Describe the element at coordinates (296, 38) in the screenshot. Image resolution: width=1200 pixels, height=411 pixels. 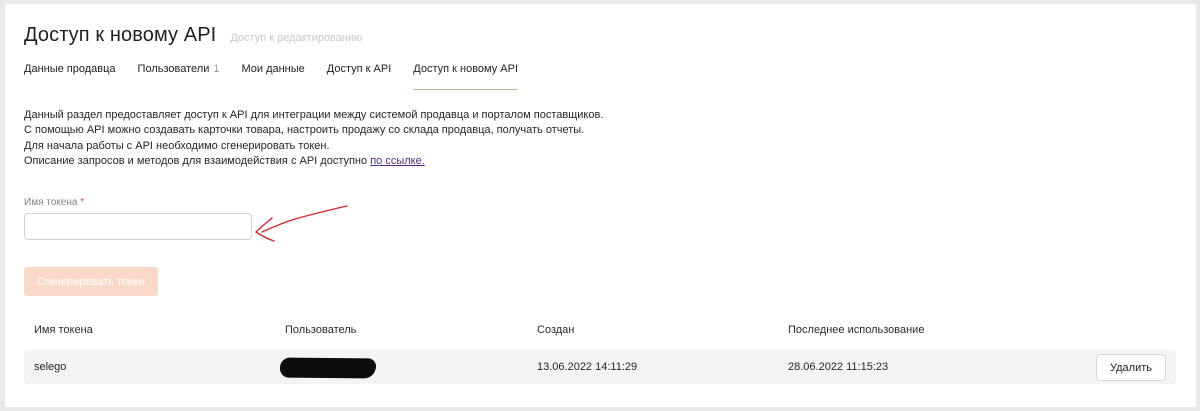
I see `page-subtitle: Доступ к редактированию` at that location.